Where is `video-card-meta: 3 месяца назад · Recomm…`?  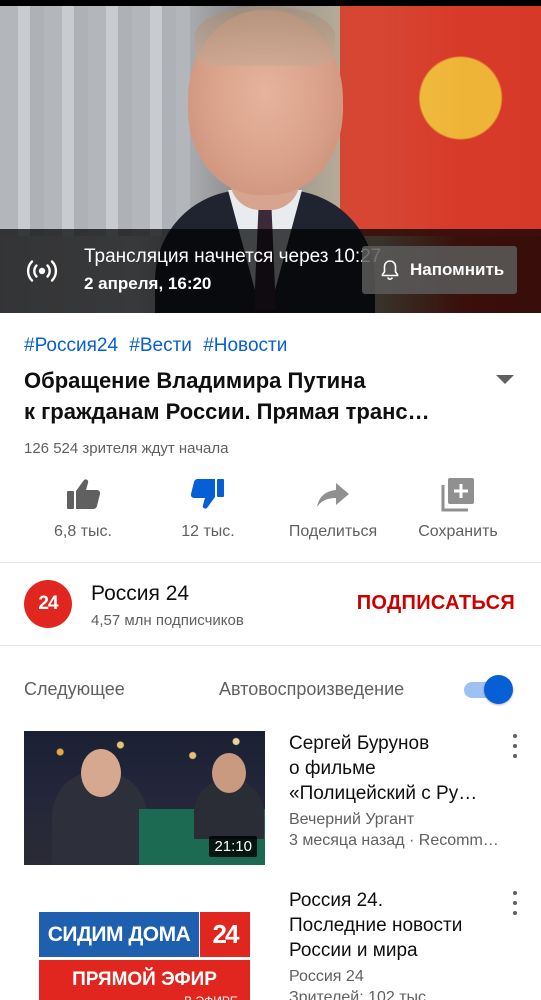
video-card-meta: 3 месяца назад · Recomm… is located at coordinates (394, 840).